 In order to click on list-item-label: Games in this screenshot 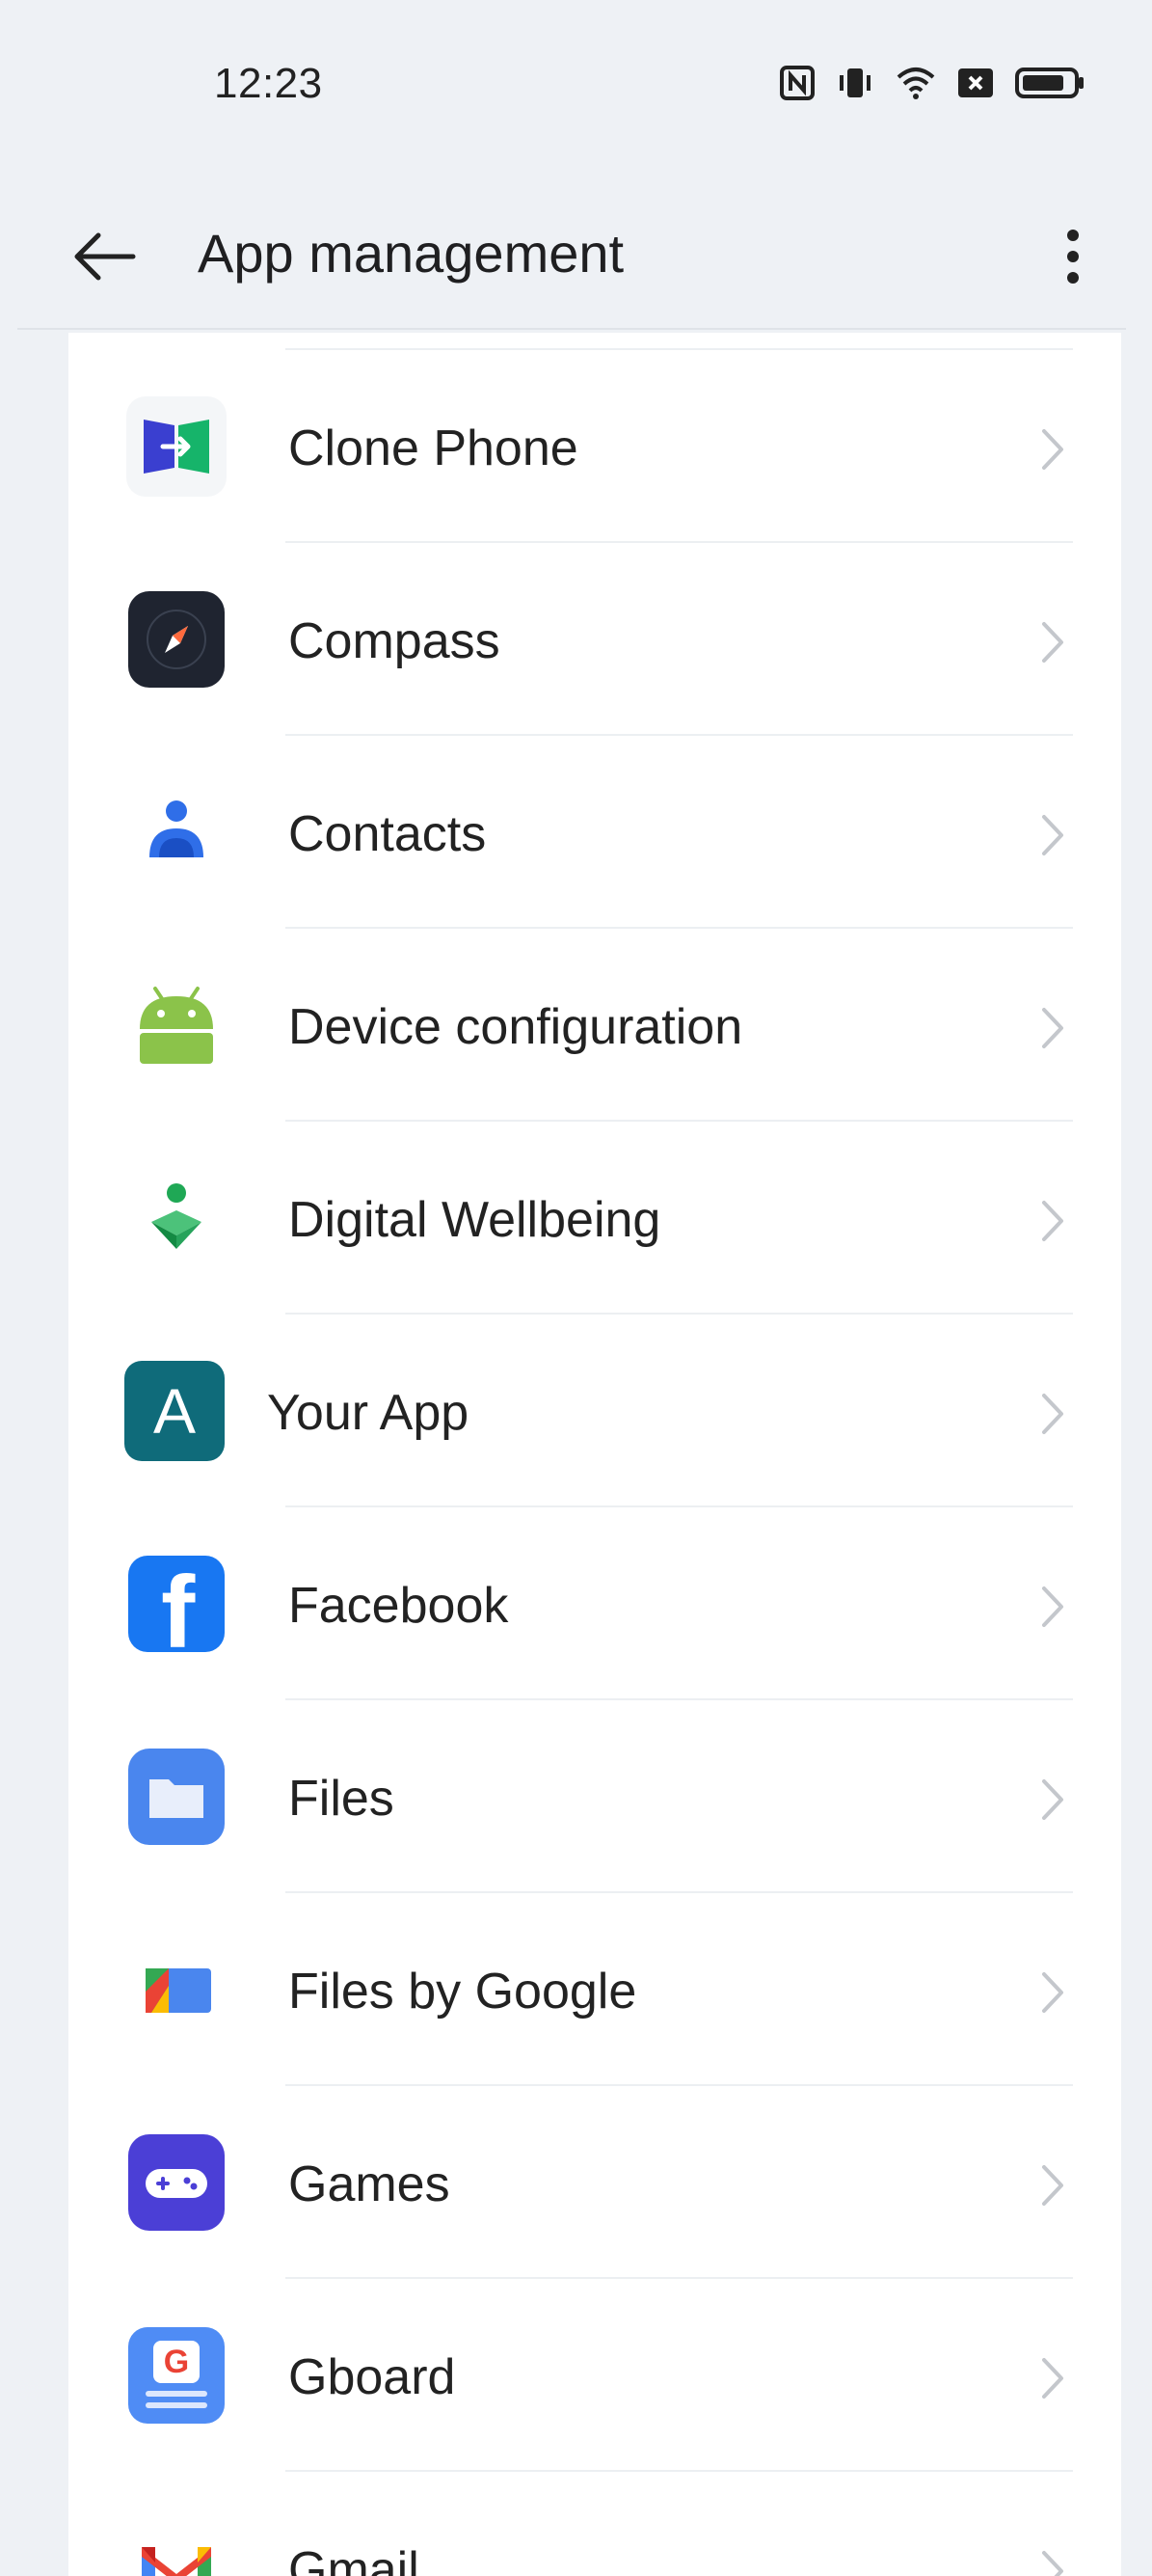, I will do `click(369, 2184)`.